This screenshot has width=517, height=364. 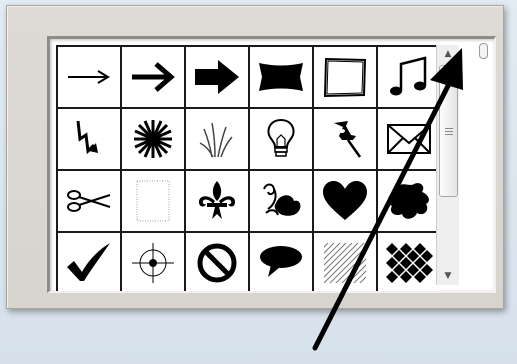 I want to click on resize-handle, so click(x=483, y=51).